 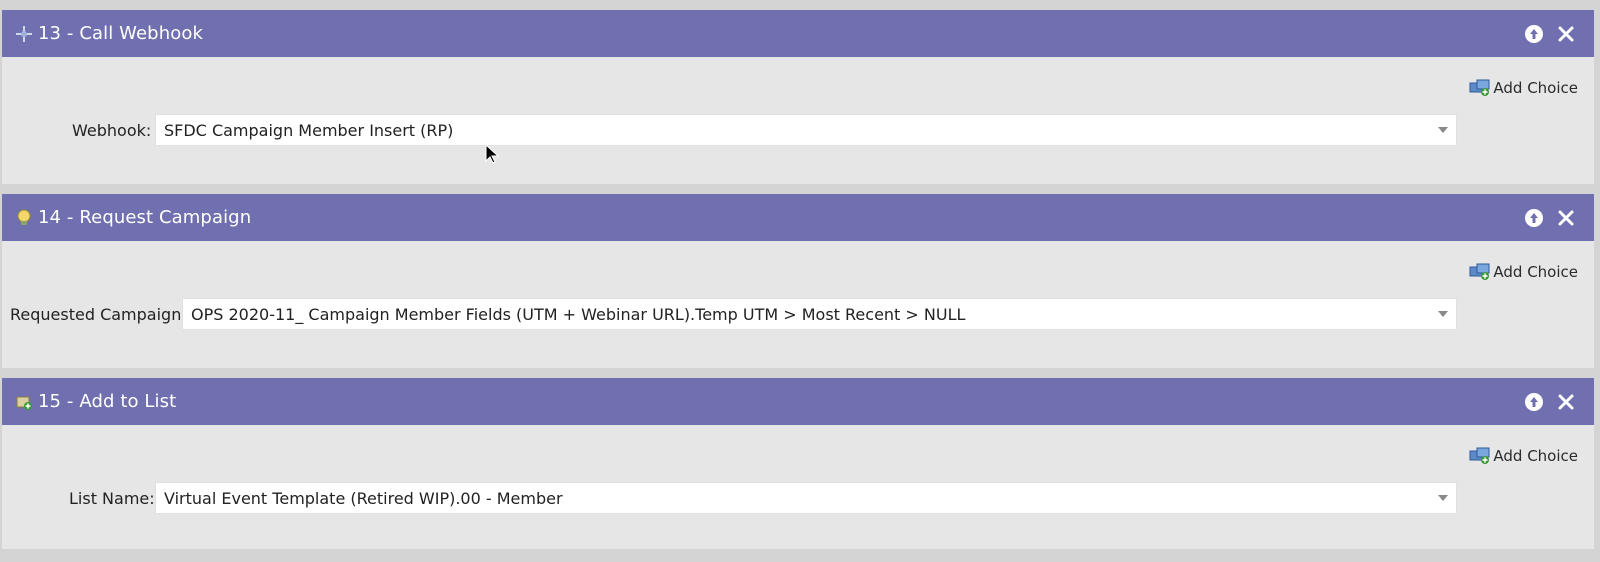 What do you see at coordinates (24, 218) in the screenshot?
I see `request-campaign-icon` at bounding box center [24, 218].